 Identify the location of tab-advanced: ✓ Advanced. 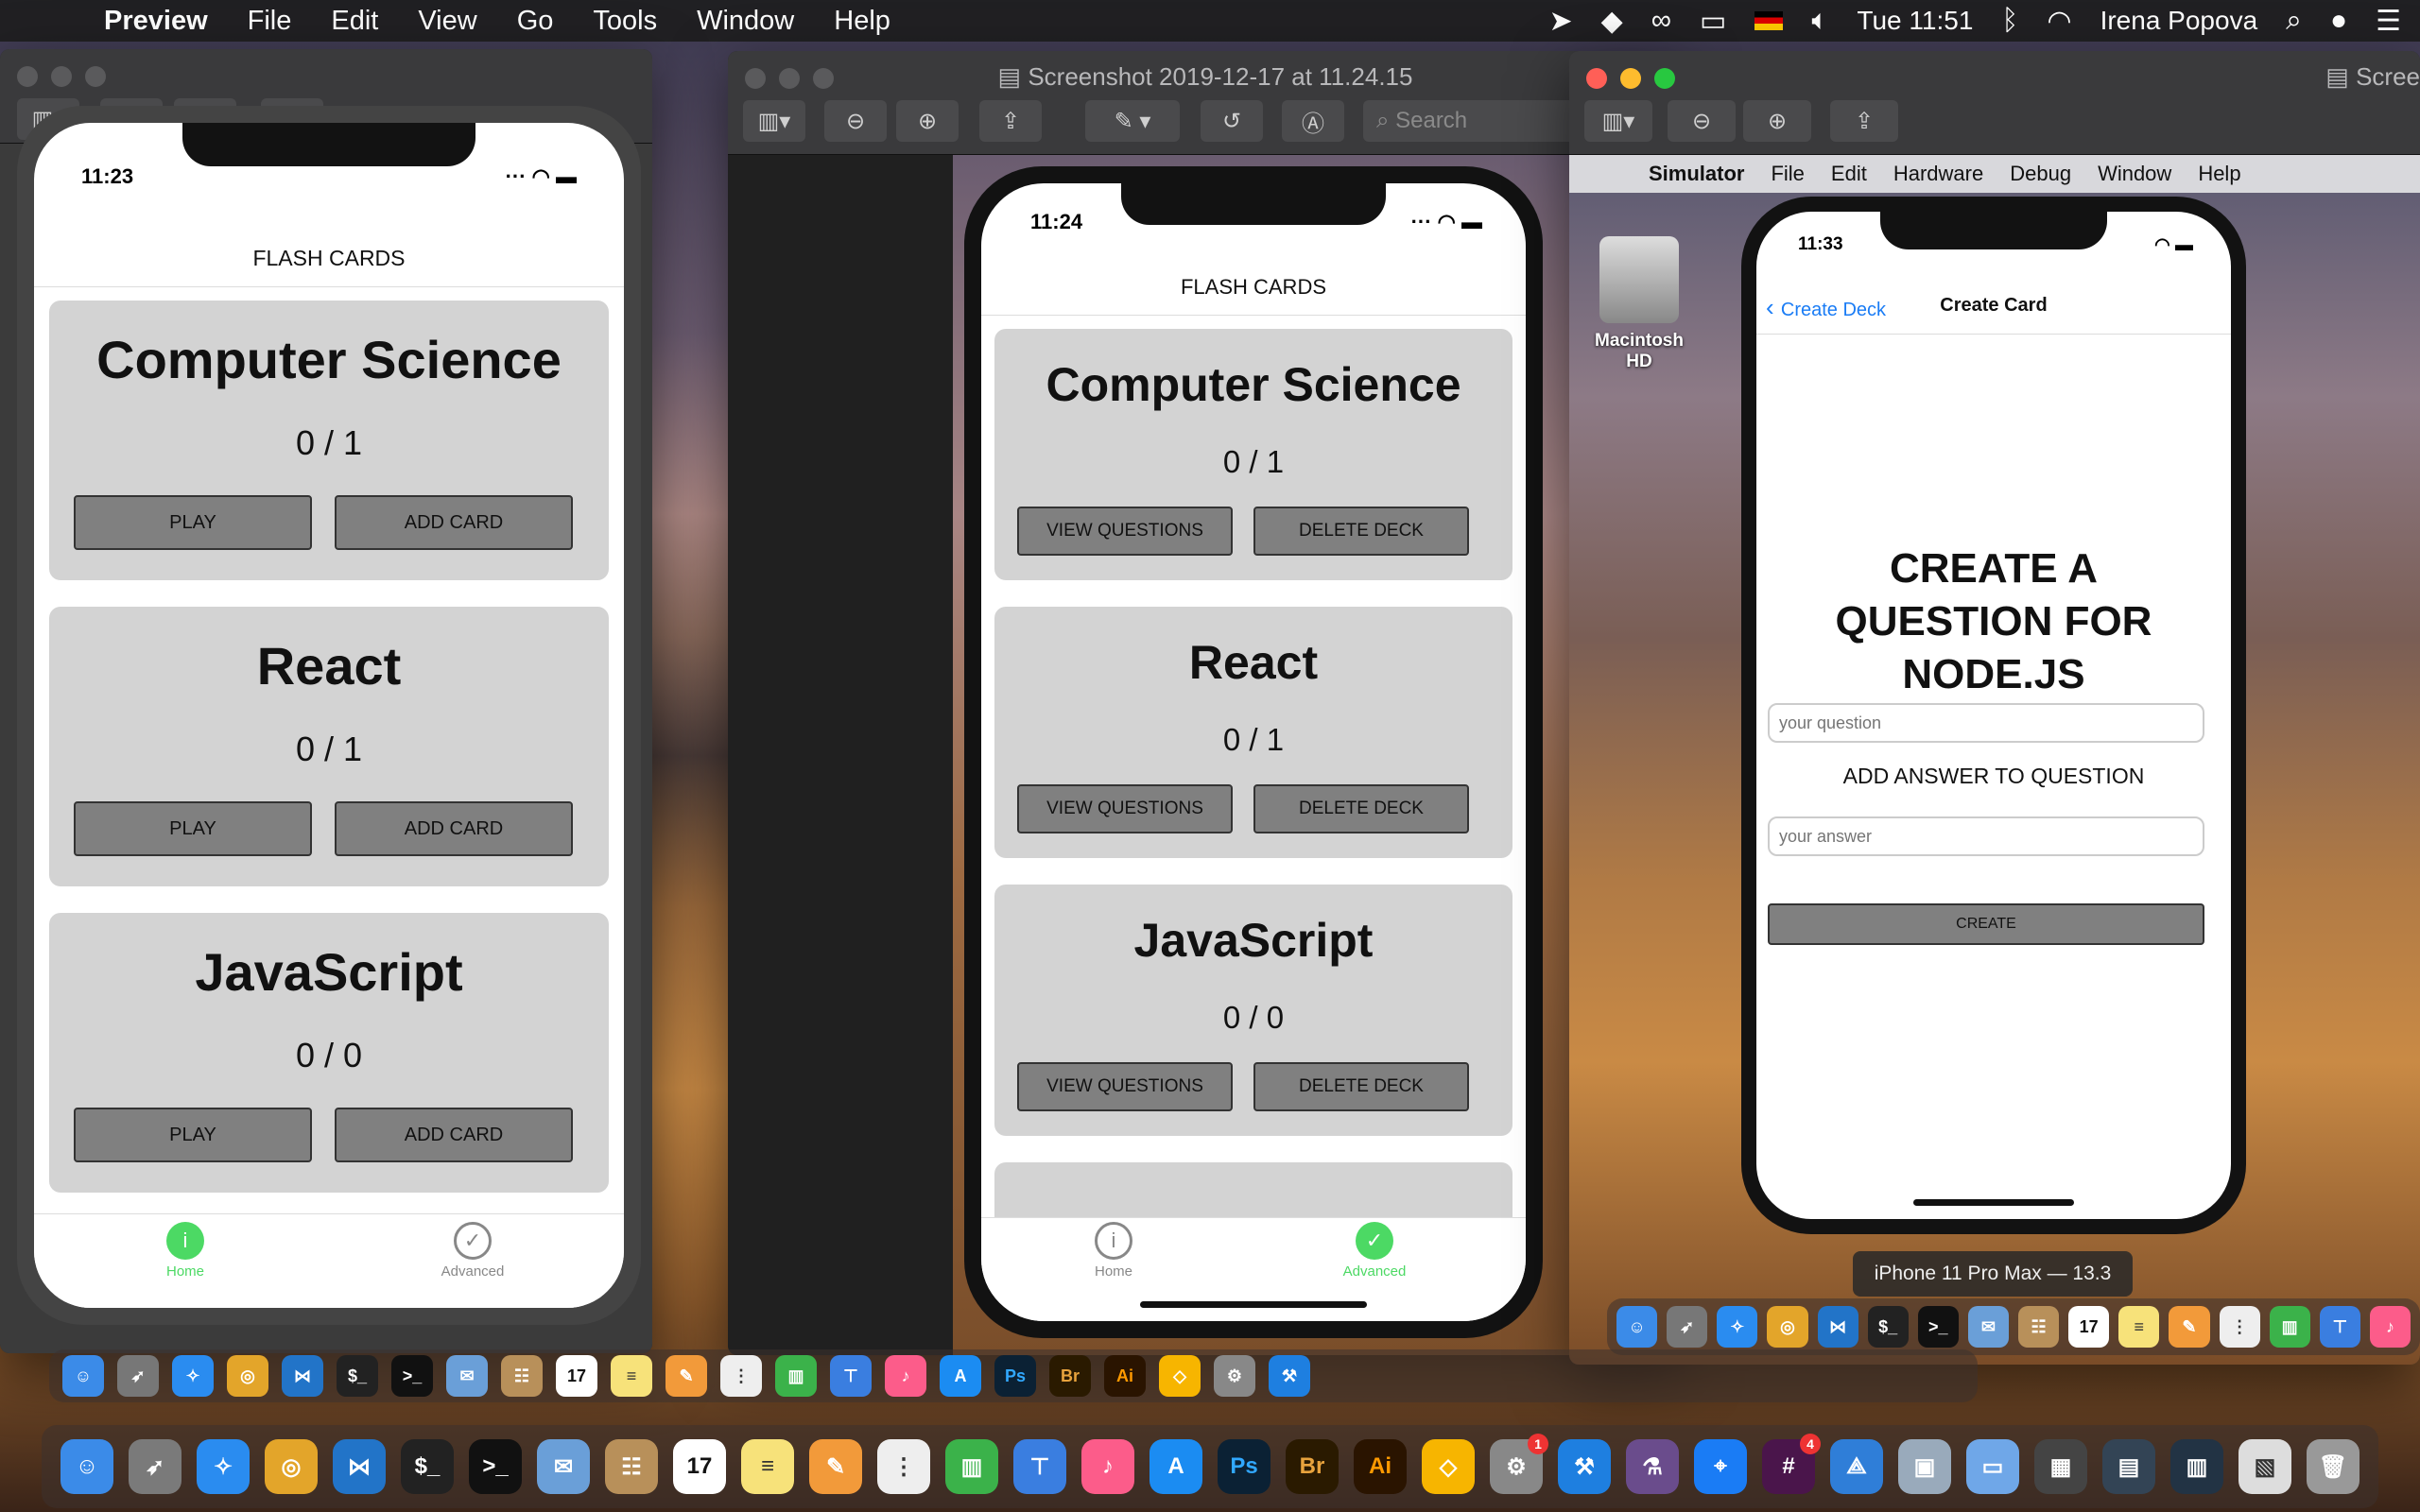
(472, 1251).